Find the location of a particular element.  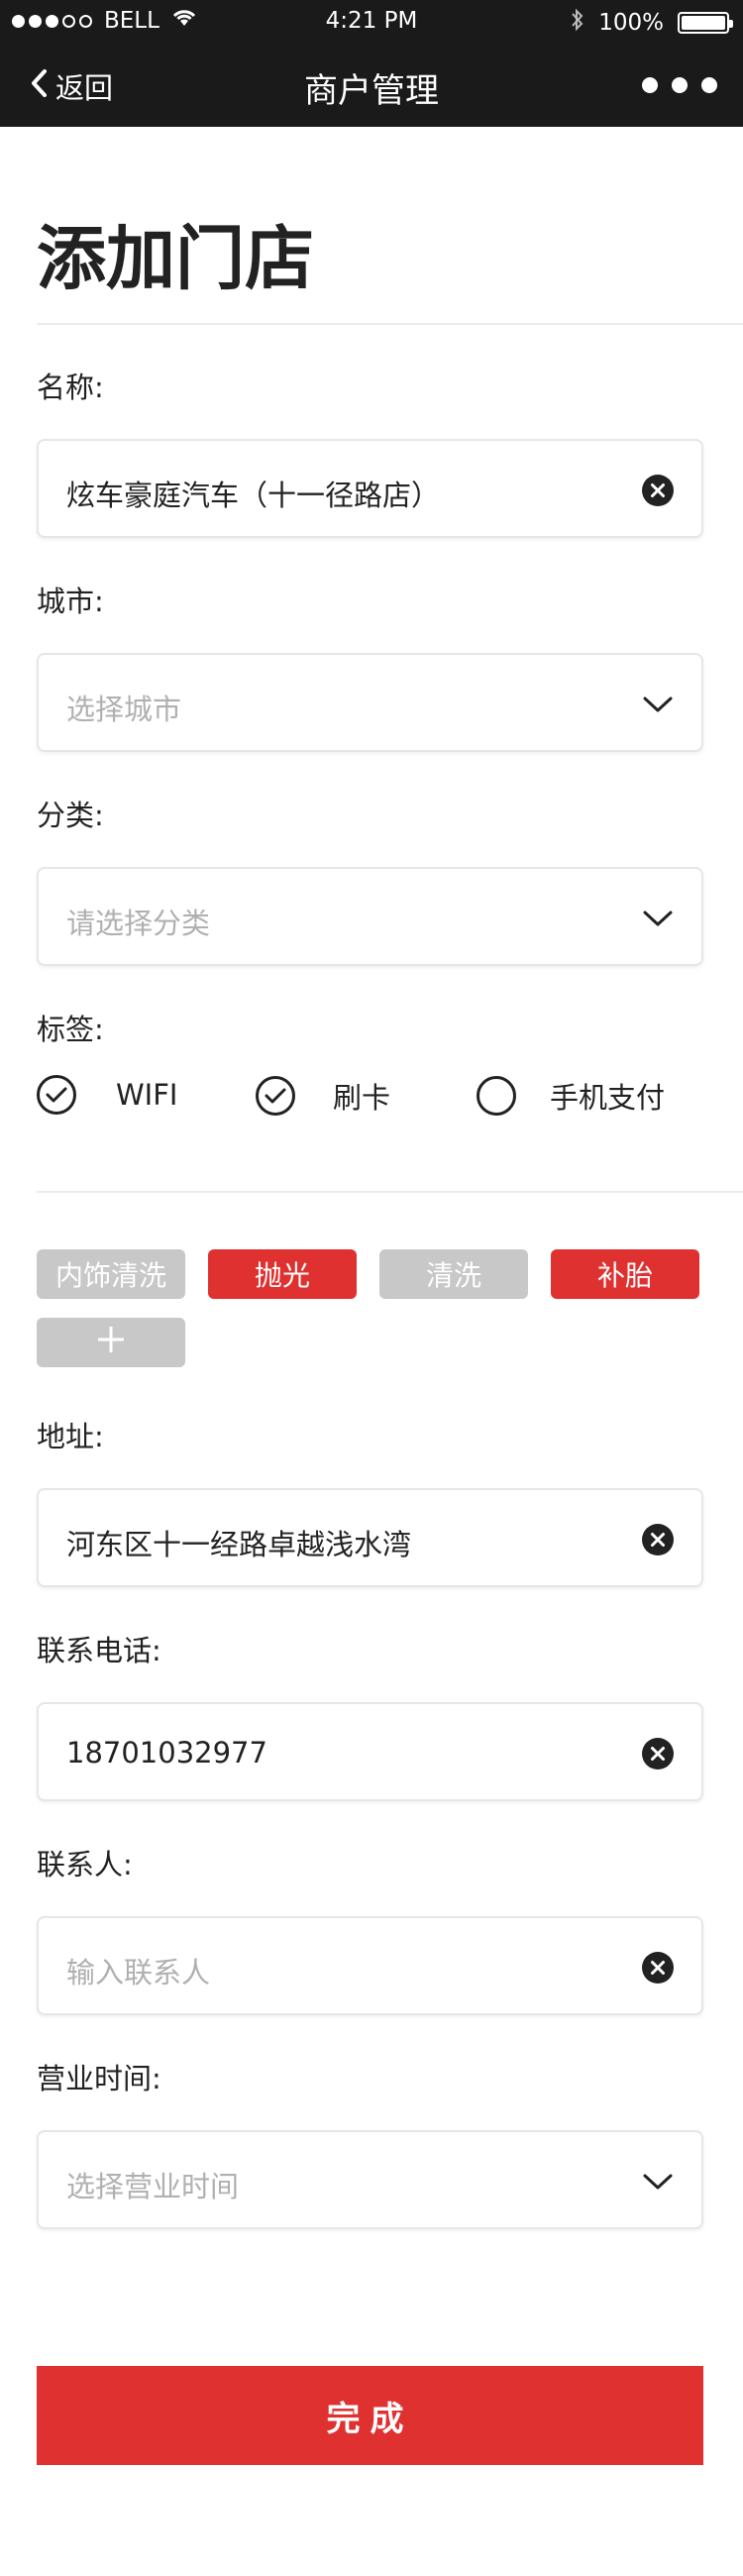

name-field: 炫车豪庭汽车（十一径路店） is located at coordinates (370, 489).